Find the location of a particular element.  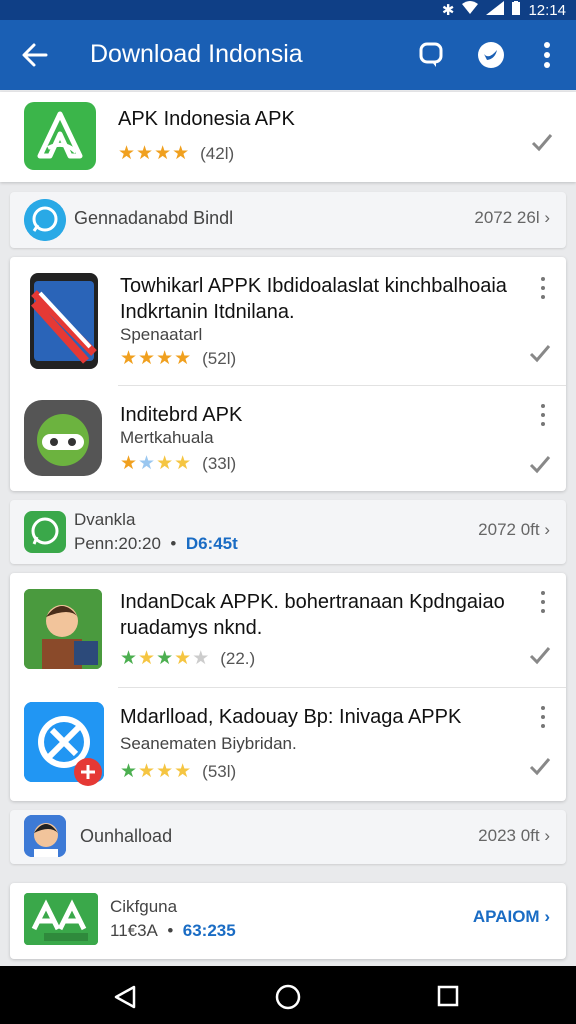

open-link: APAIOM › is located at coordinates (511, 917).